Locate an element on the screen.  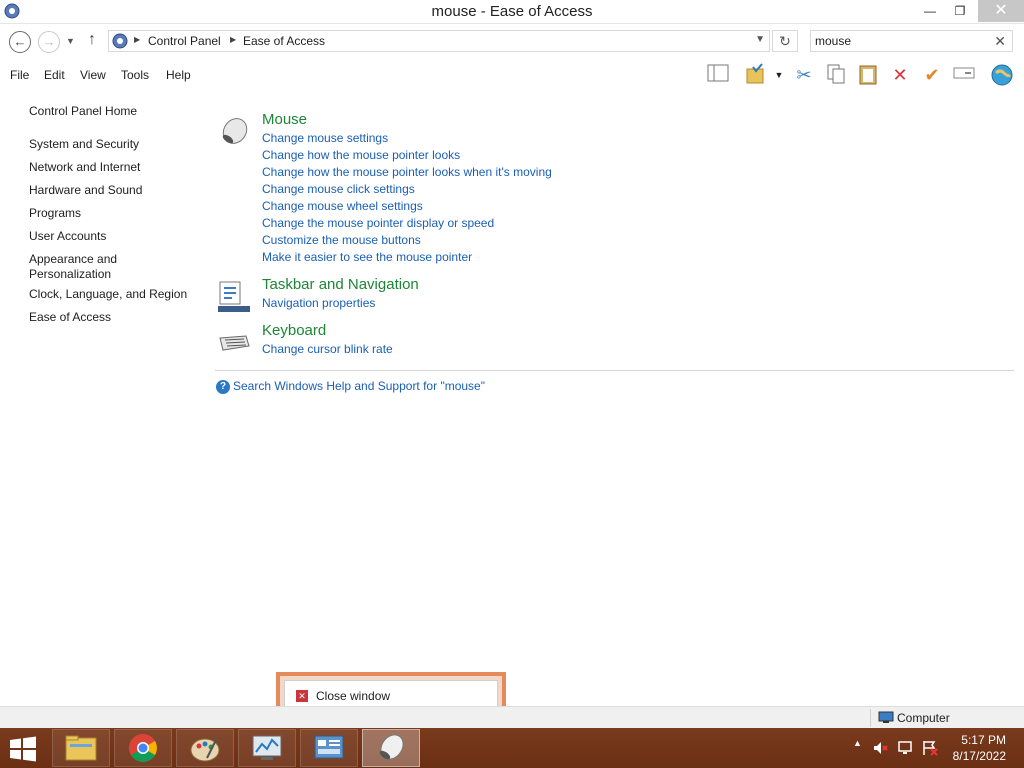
taskbar: ▲ 5:17 PM 8/17/2022 is located at coordinates (512, 748).